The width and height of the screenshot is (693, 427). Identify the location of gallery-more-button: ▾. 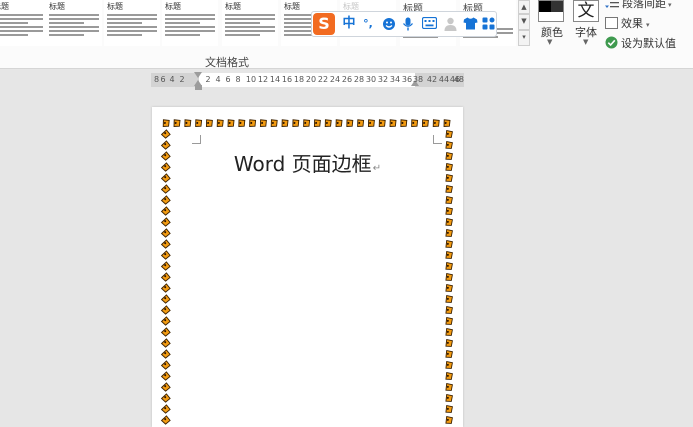
(524, 38).